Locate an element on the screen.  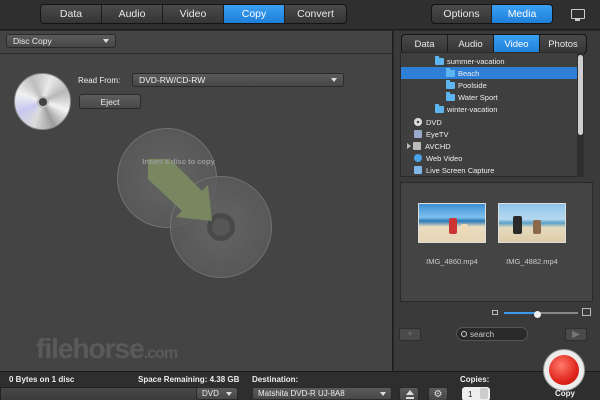
display-icon is located at coordinates (578, 15).